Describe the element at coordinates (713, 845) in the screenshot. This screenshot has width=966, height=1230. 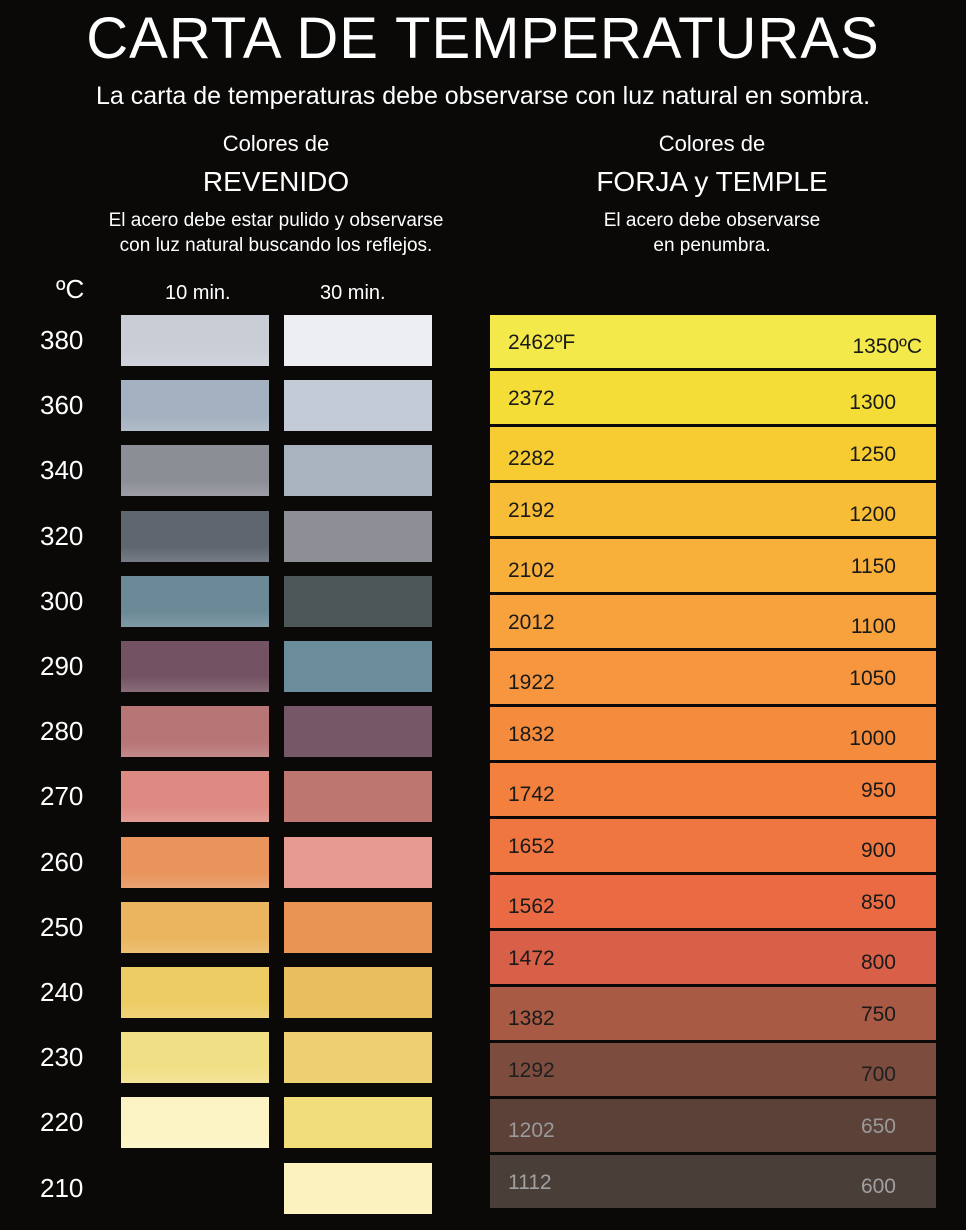
I see `forge-color-row: 1652 900` at that location.